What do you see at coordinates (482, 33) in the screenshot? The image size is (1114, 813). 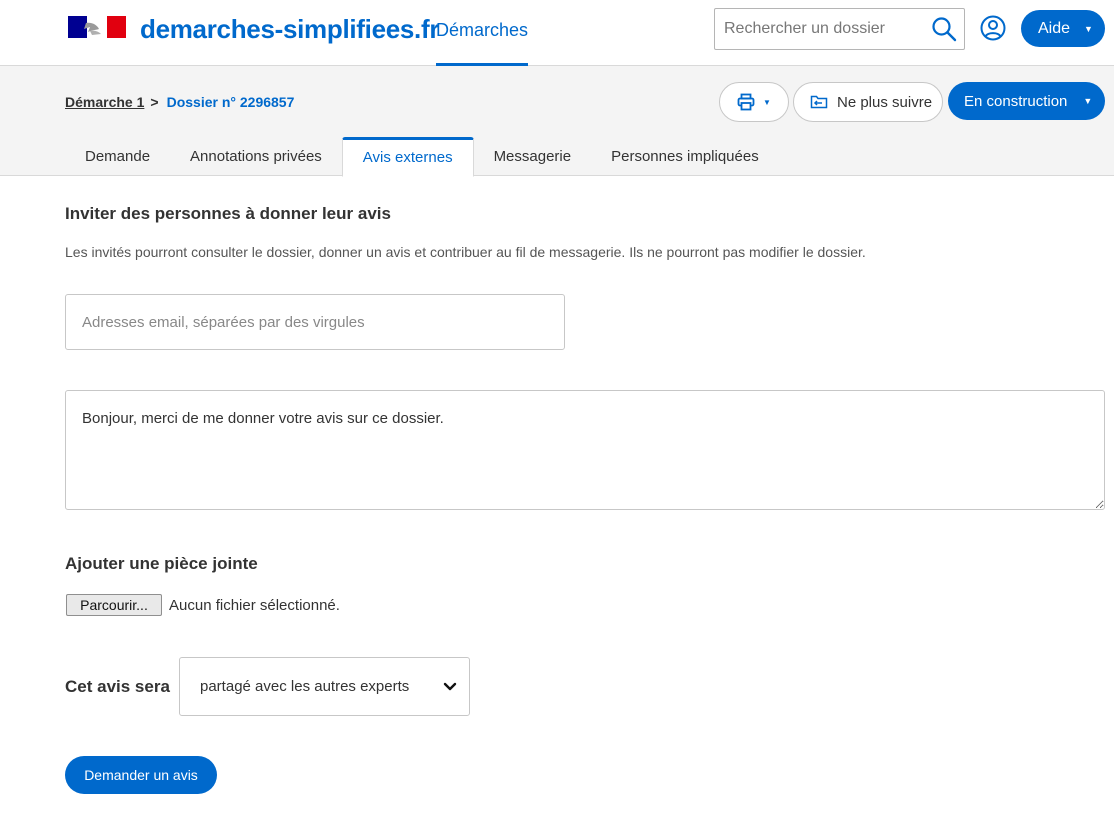 I see `nav-demarches: Démarches` at bounding box center [482, 33].